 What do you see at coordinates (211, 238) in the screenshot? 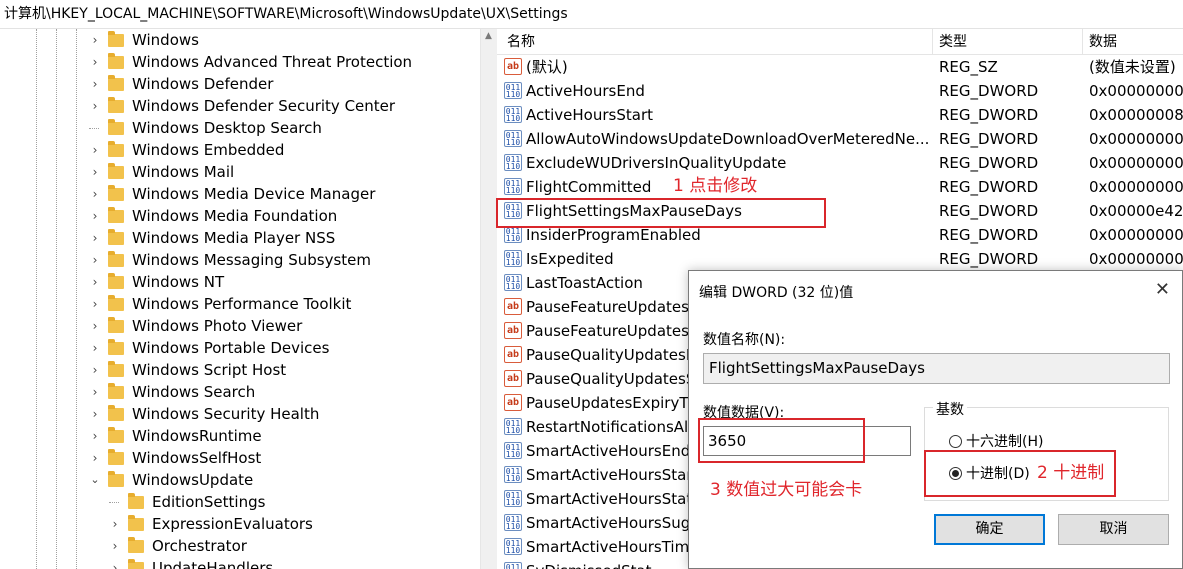
I see `tree-item: › Windows Media Player NSS` at bounding box center [211, 238].